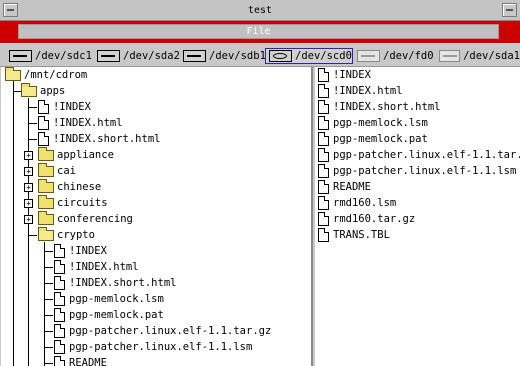 The height and width of the screenshot is (366, 520). I want to click on tree-item-apps: apps, so click(43, 90).